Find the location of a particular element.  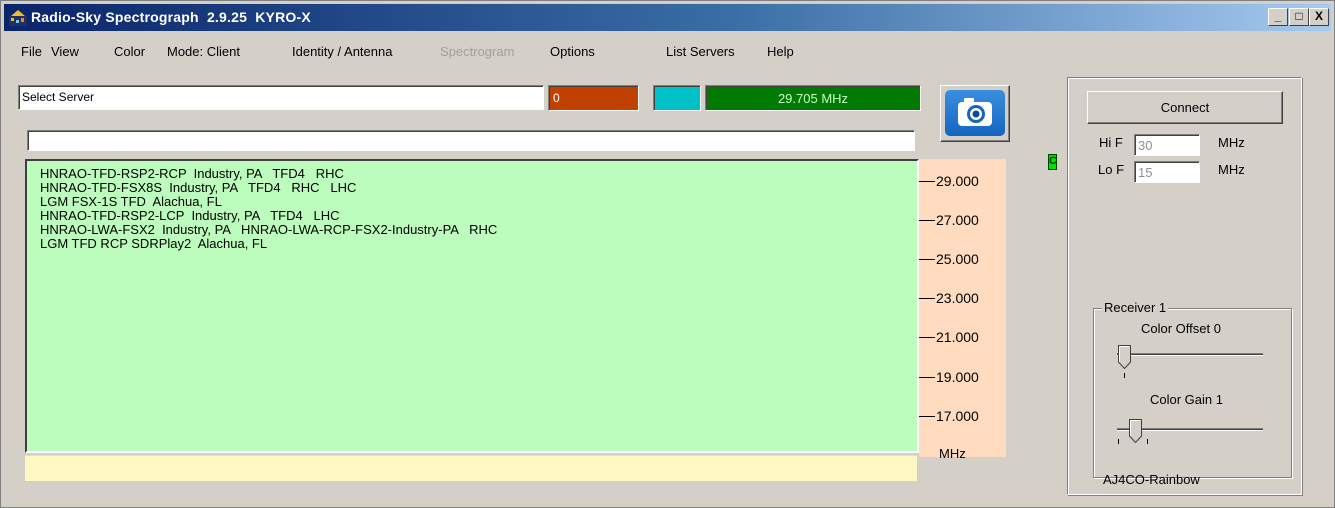

frequency-display: 29.705 MHz is located at coordinates (813, 98).